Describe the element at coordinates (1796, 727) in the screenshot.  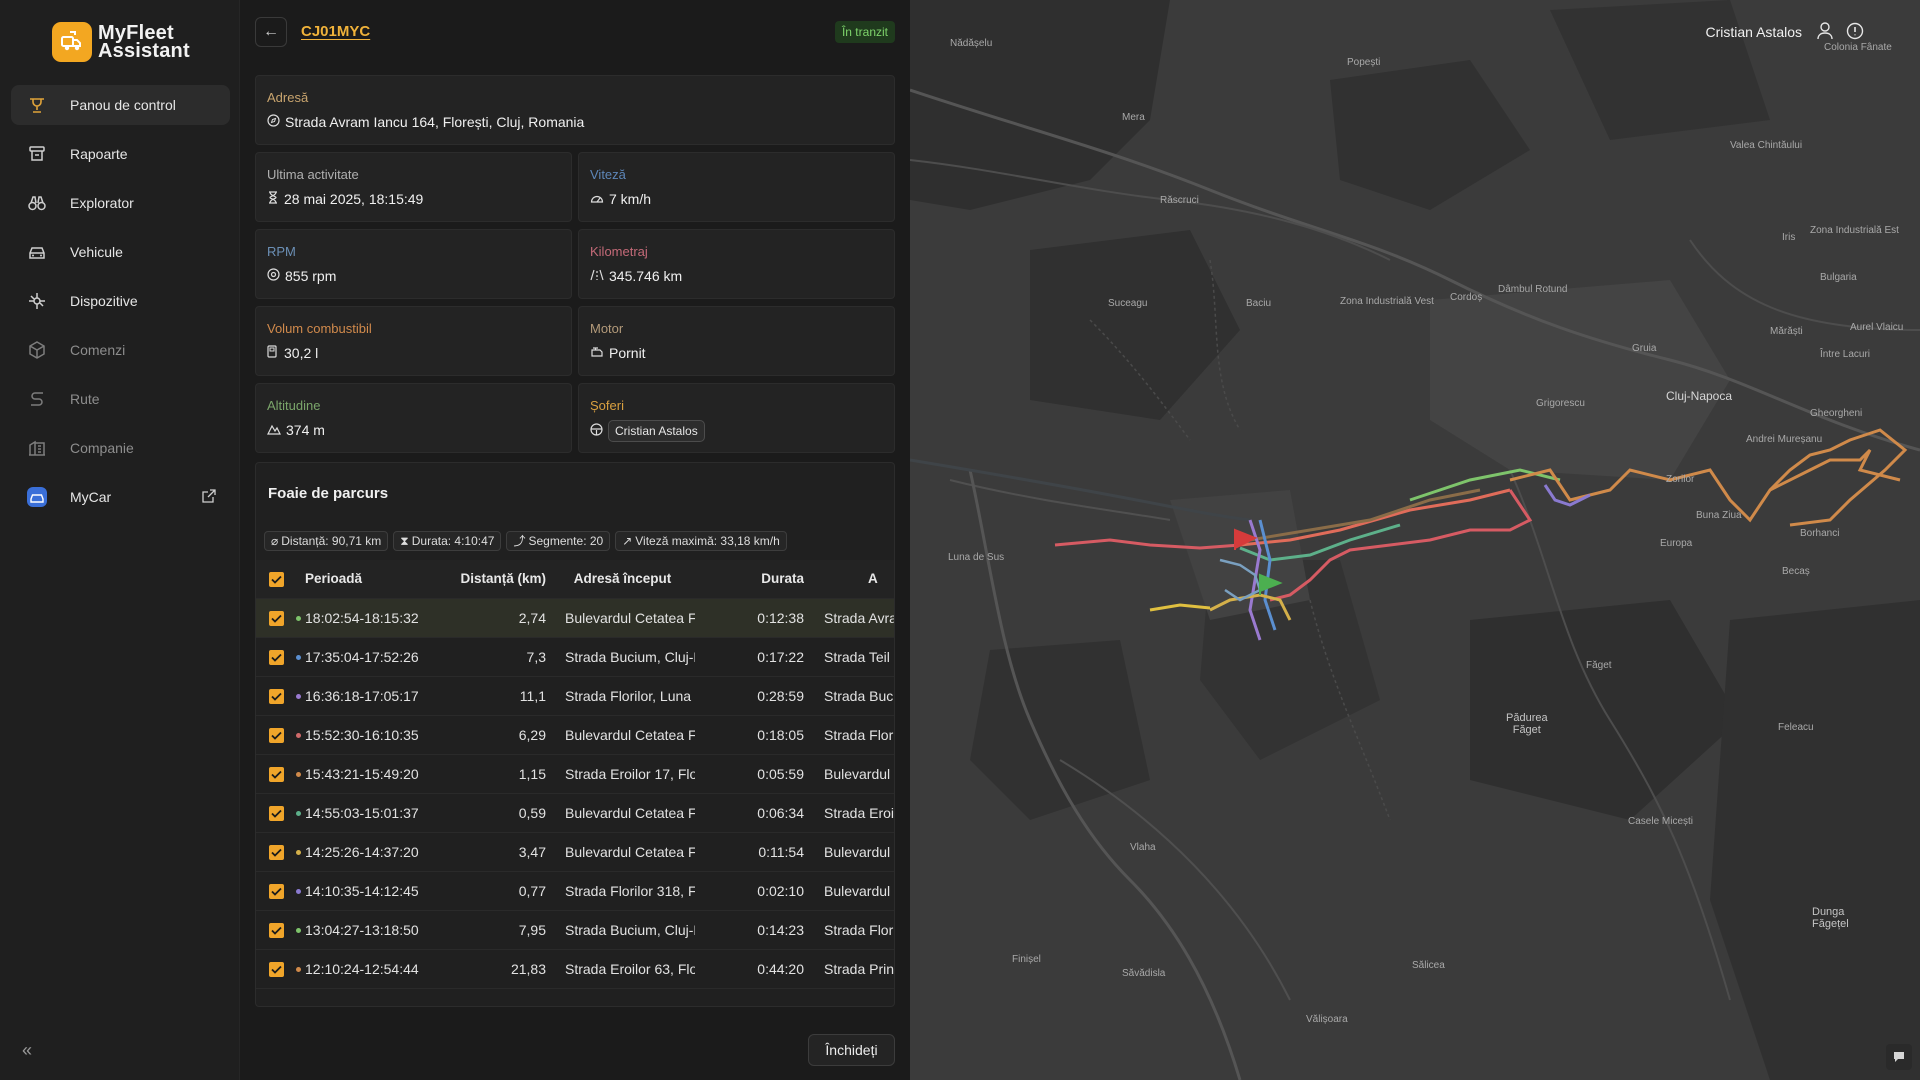
I see `map-label-feleacu: Feleacu` at that location.